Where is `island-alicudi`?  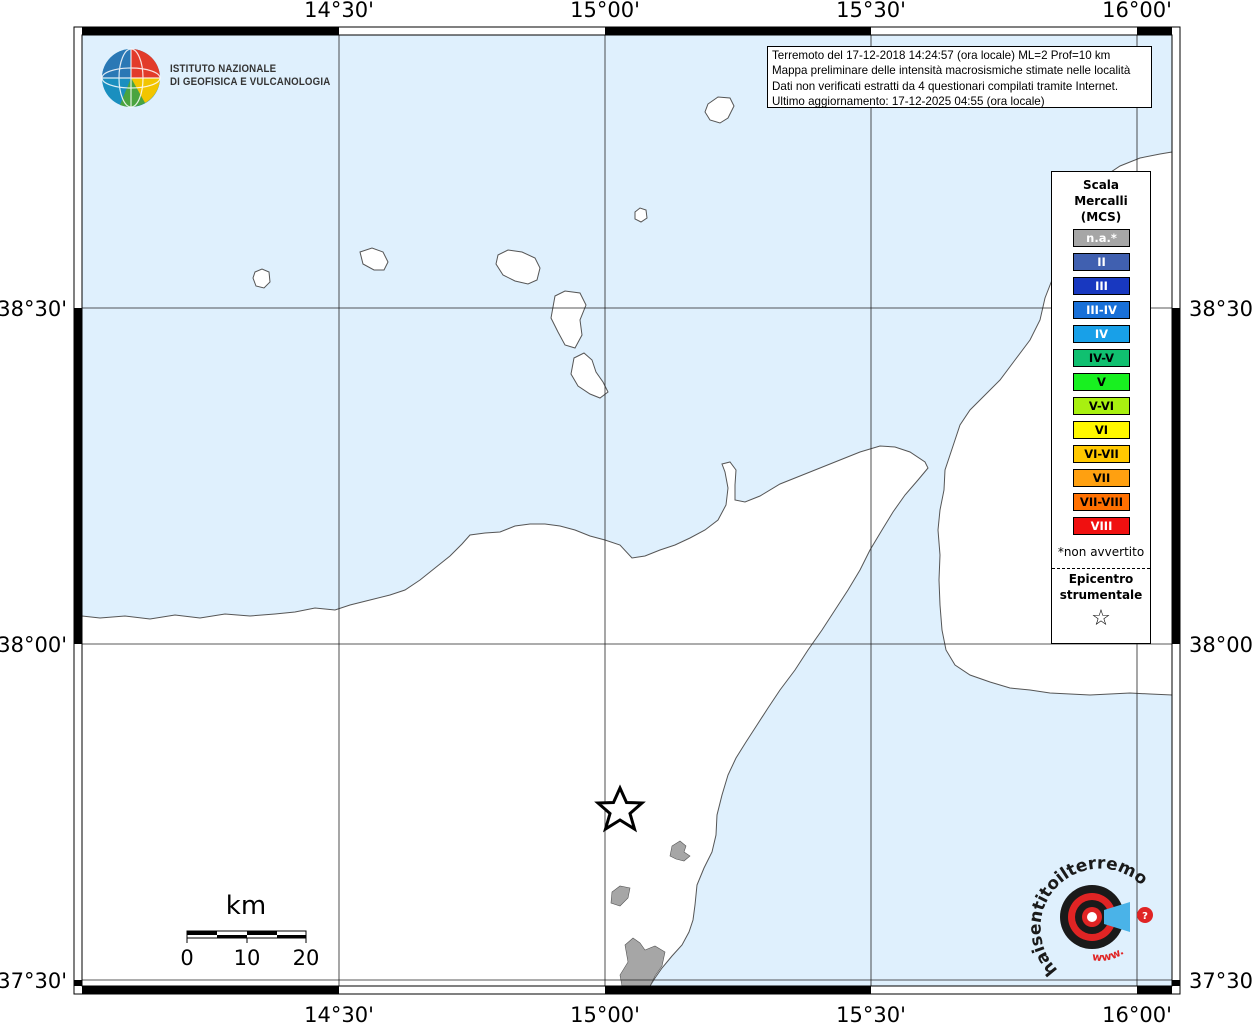
island-alicudi is located at coordinates (261, 278).